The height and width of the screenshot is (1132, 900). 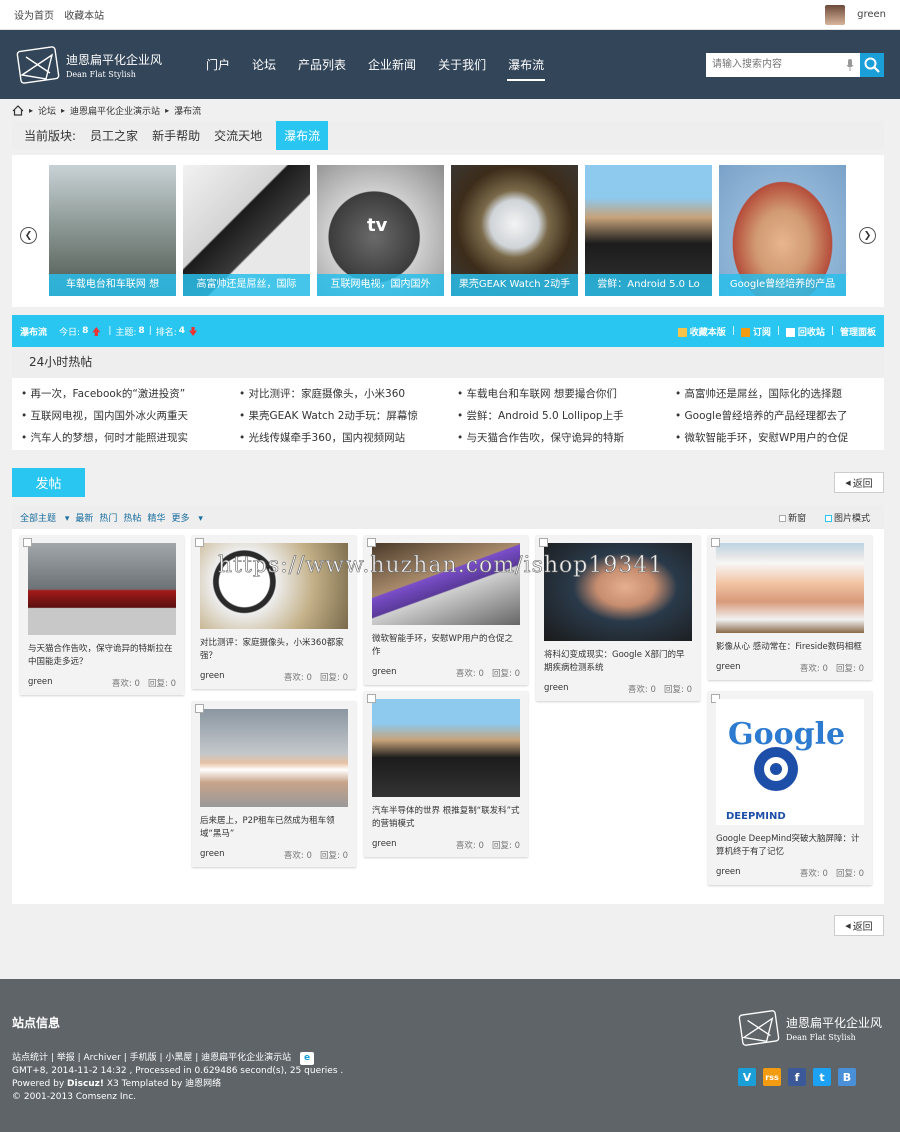 I want to click on thread-card: 对比测评：家庭摄像头，小米360都家强？ green 喜欢: 0 回复: 0, so click(x=274, y=612).